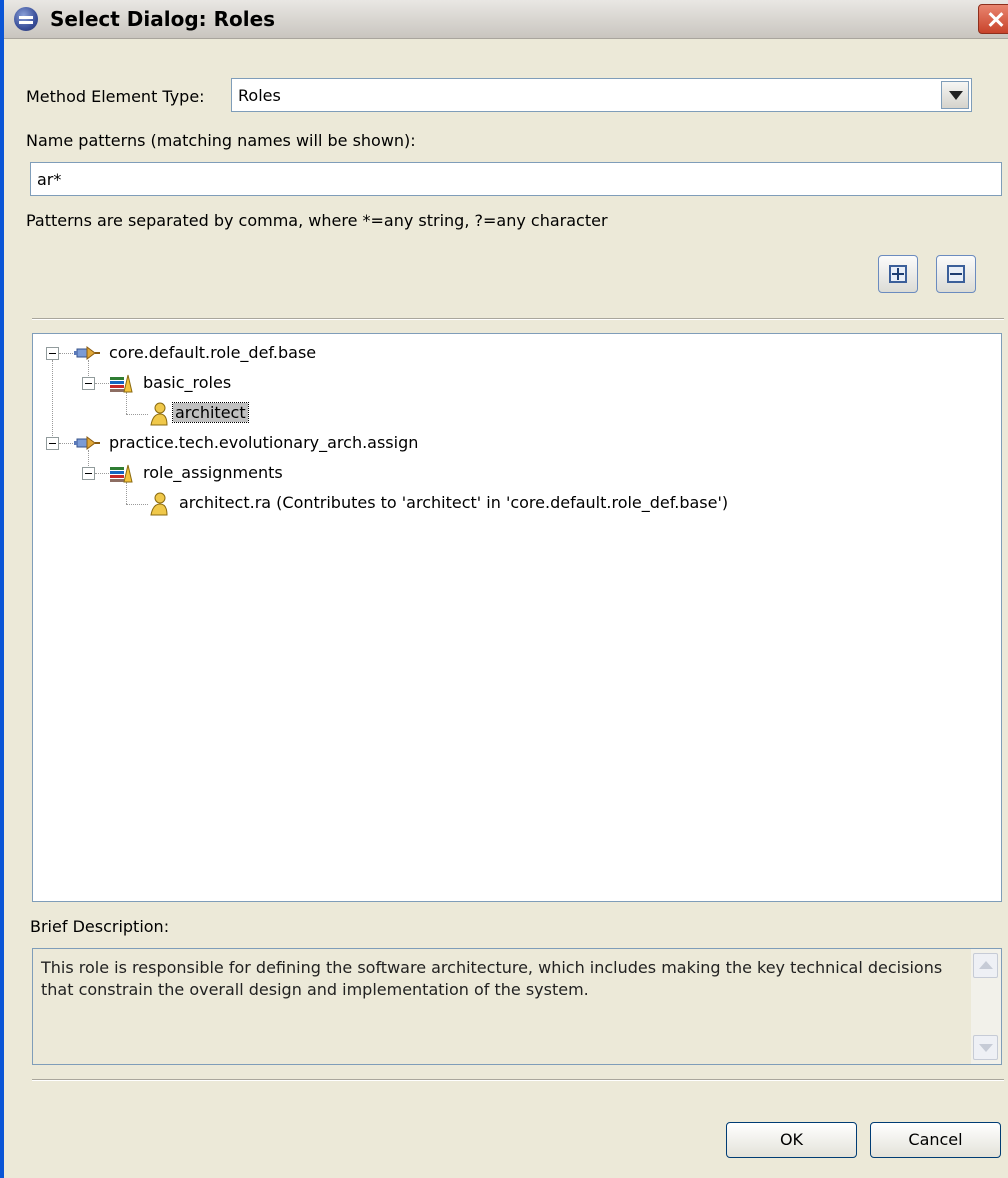 The height and width of the screenshot is (1178, 1008). Describe the element at coordinates (187, 382) in the screenshot. I see `tree-node-label: basic_roles` at that location.